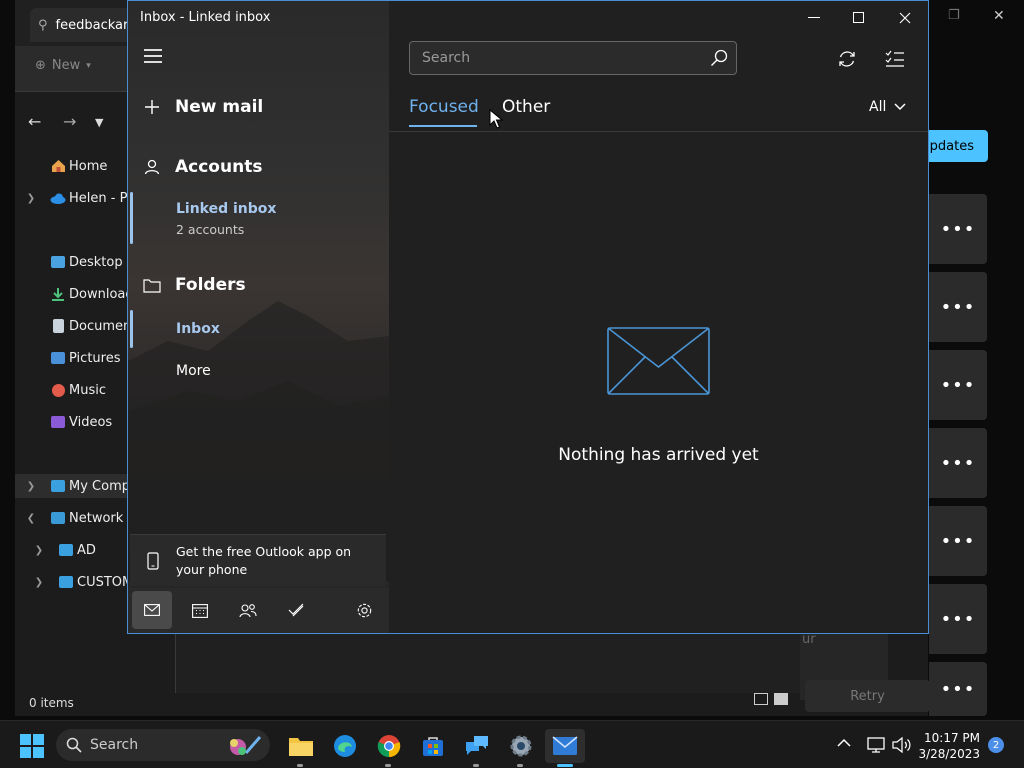 Image resolution: width=1024 pixels, height=768 pixels. What do you see at coordinates (193, 371) in the screenshot?
I see `folder-more: More` at bounding box center [193, 371].